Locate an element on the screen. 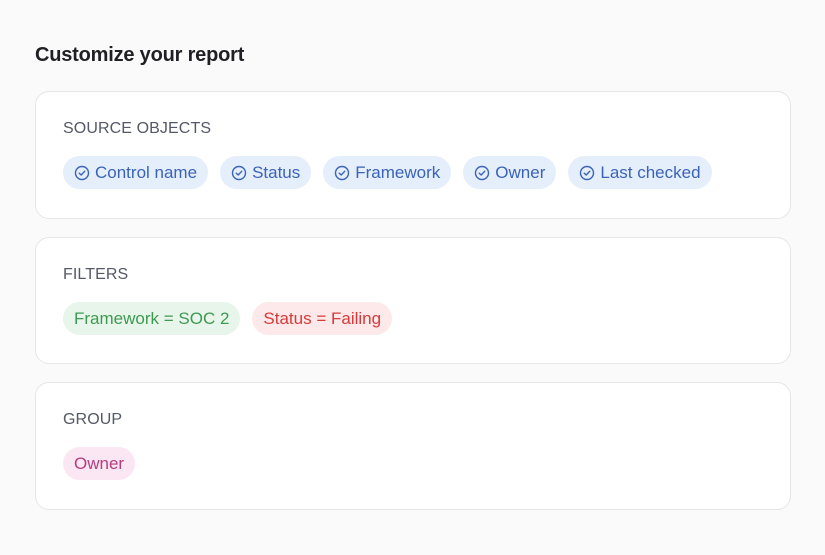 The height and width of the screenshot is (555, 825). source-object-status: Status is located at coordinates (266, 172).